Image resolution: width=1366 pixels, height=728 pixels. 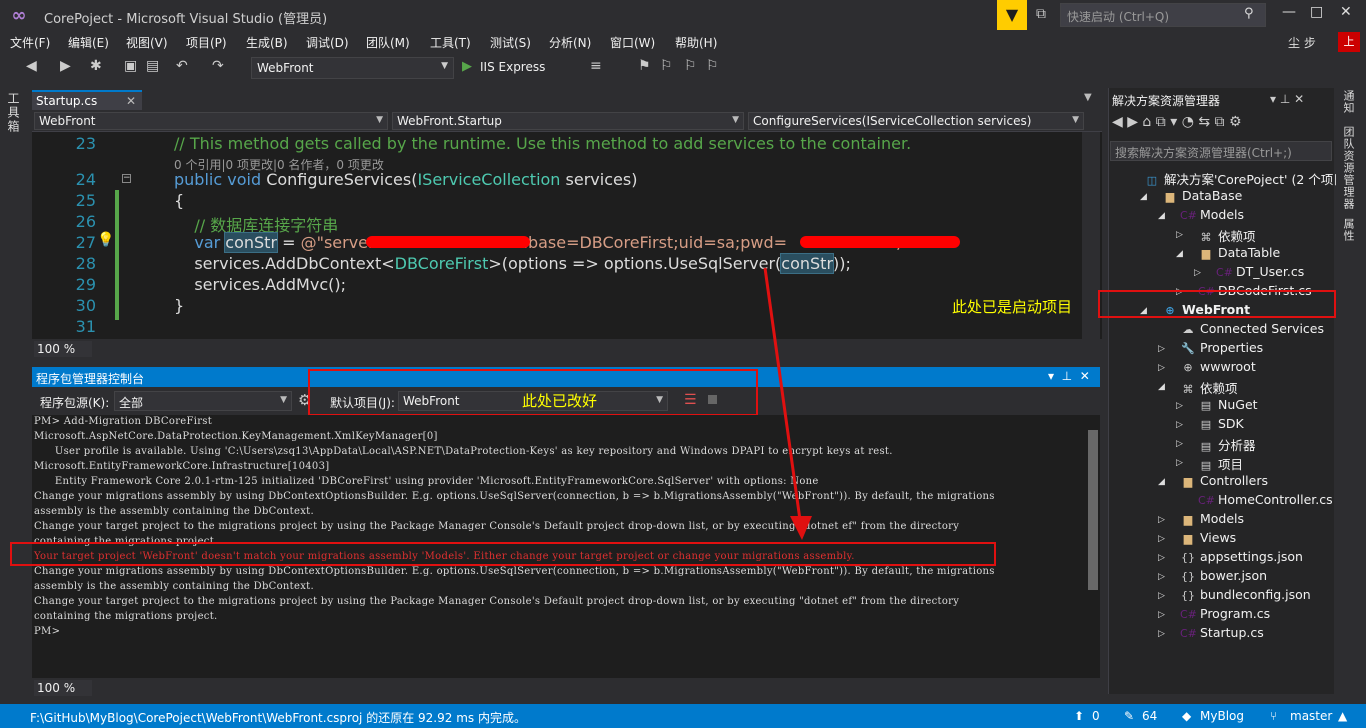 I want to click on collapse-icon: −, so click(x=126, y=178).